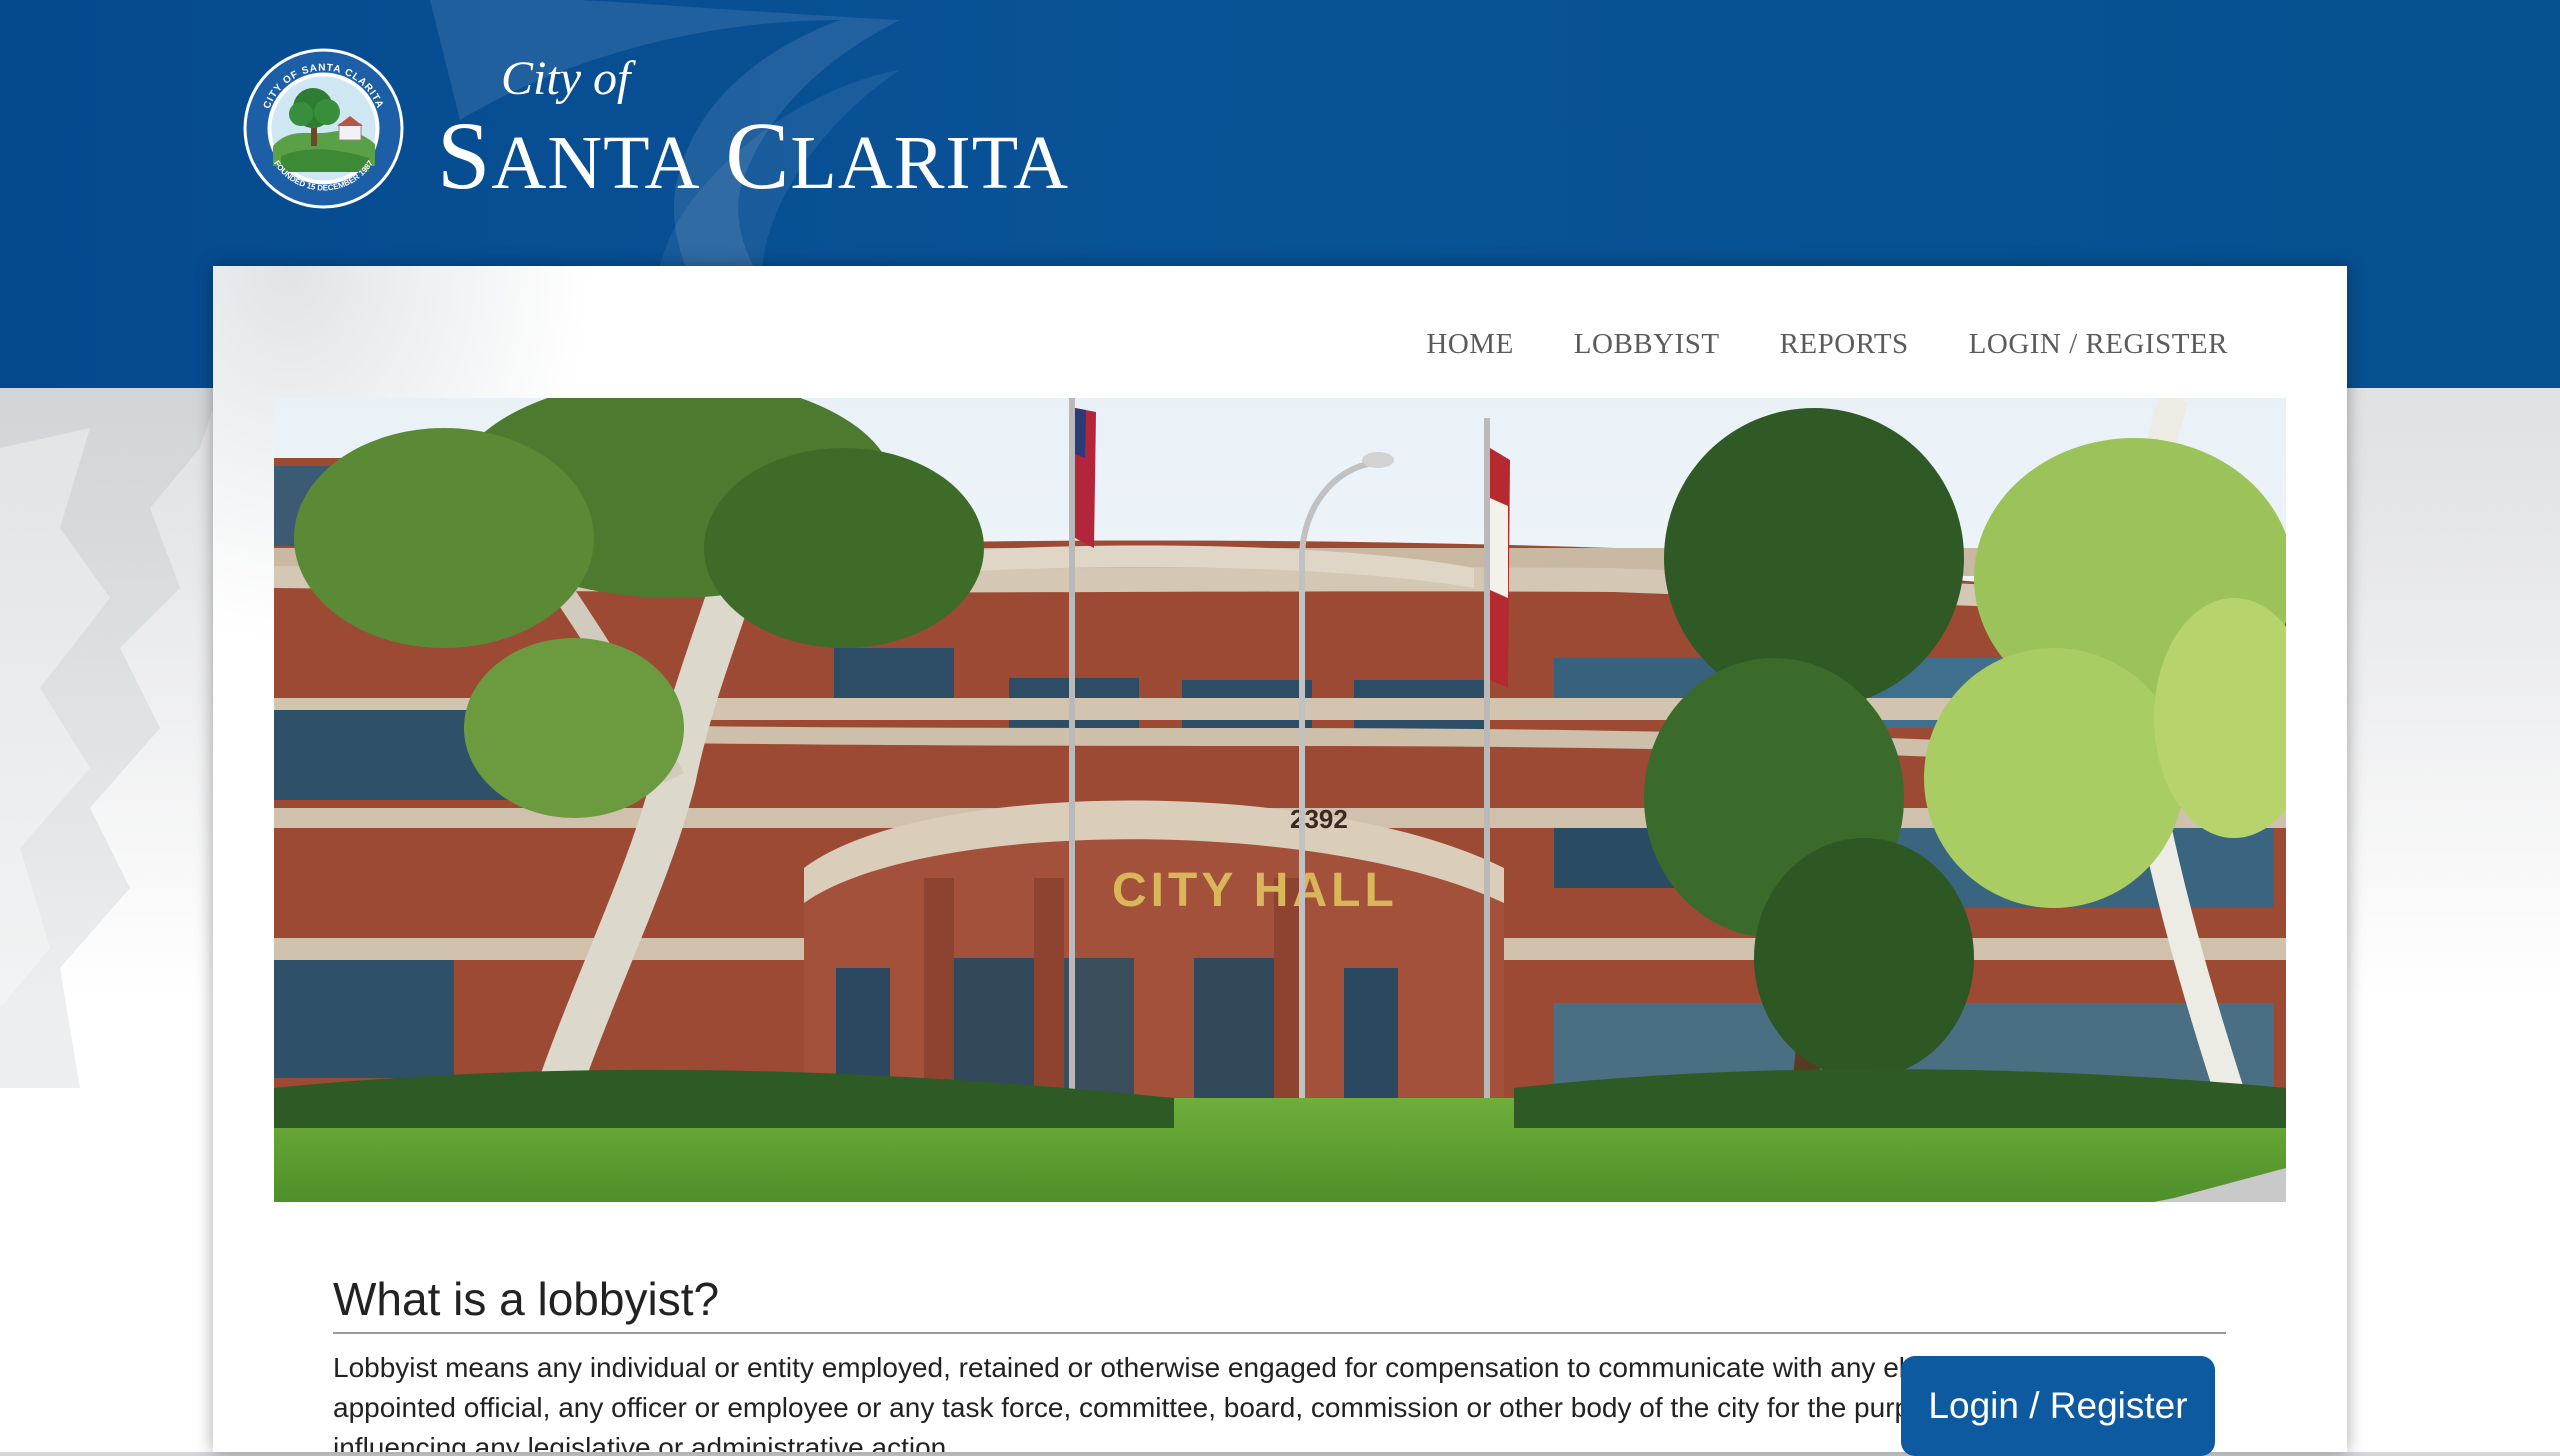 The image size is (2560, 1456). What do you see at coordinates (1279, 1302) in the screenshot?
I see `section-title: What is a lobbyist?` at bounding box center [1279, 1302].